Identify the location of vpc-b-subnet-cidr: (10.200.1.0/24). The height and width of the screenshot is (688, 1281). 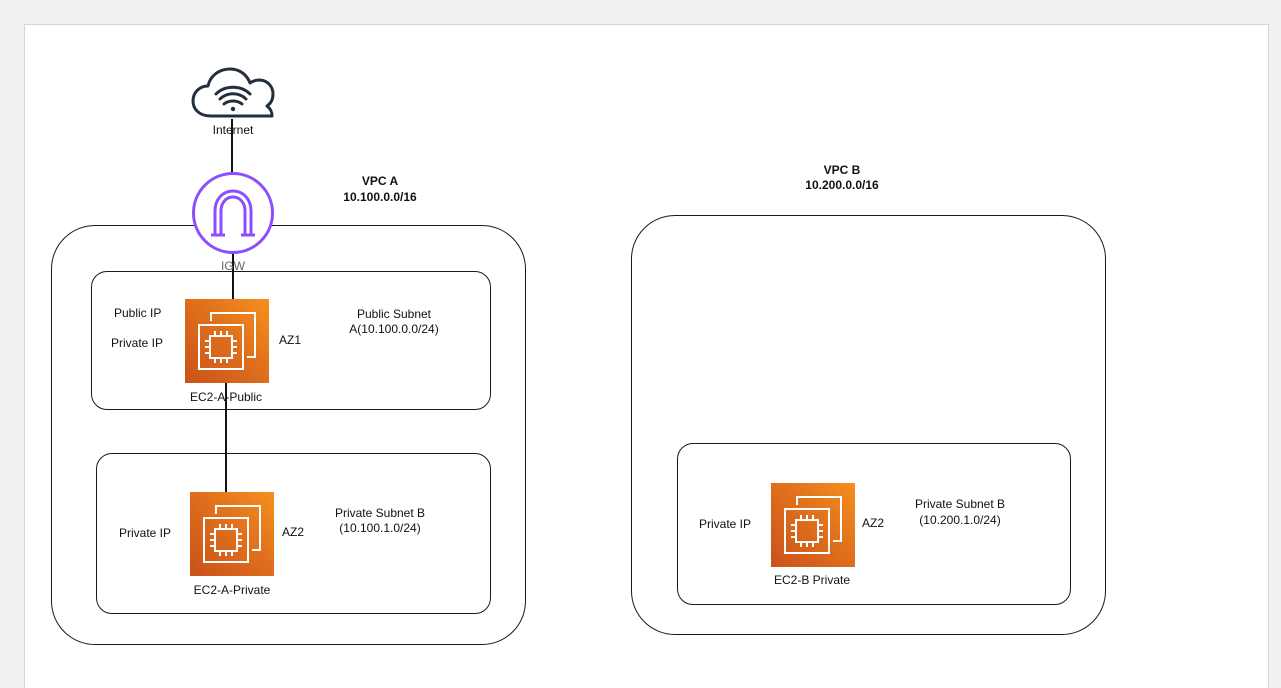
(960, 520).